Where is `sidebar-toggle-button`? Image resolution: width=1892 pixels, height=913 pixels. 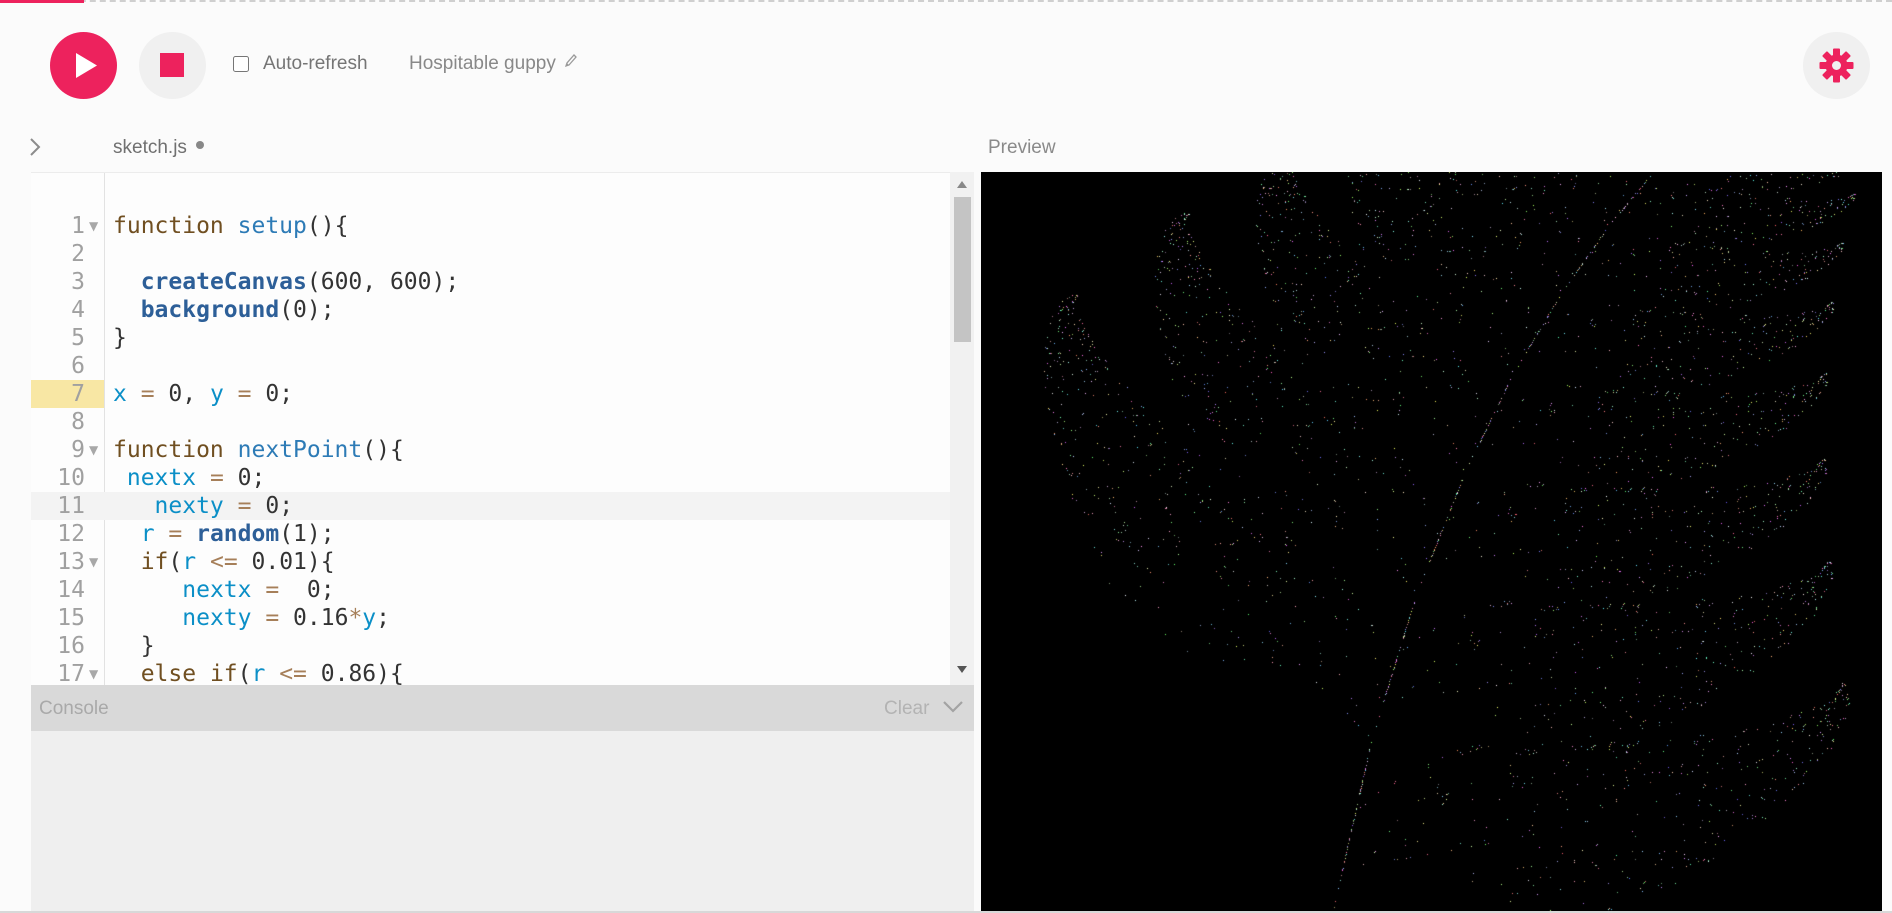 sidebar-toggle-button is located at coordinates (35, 149).